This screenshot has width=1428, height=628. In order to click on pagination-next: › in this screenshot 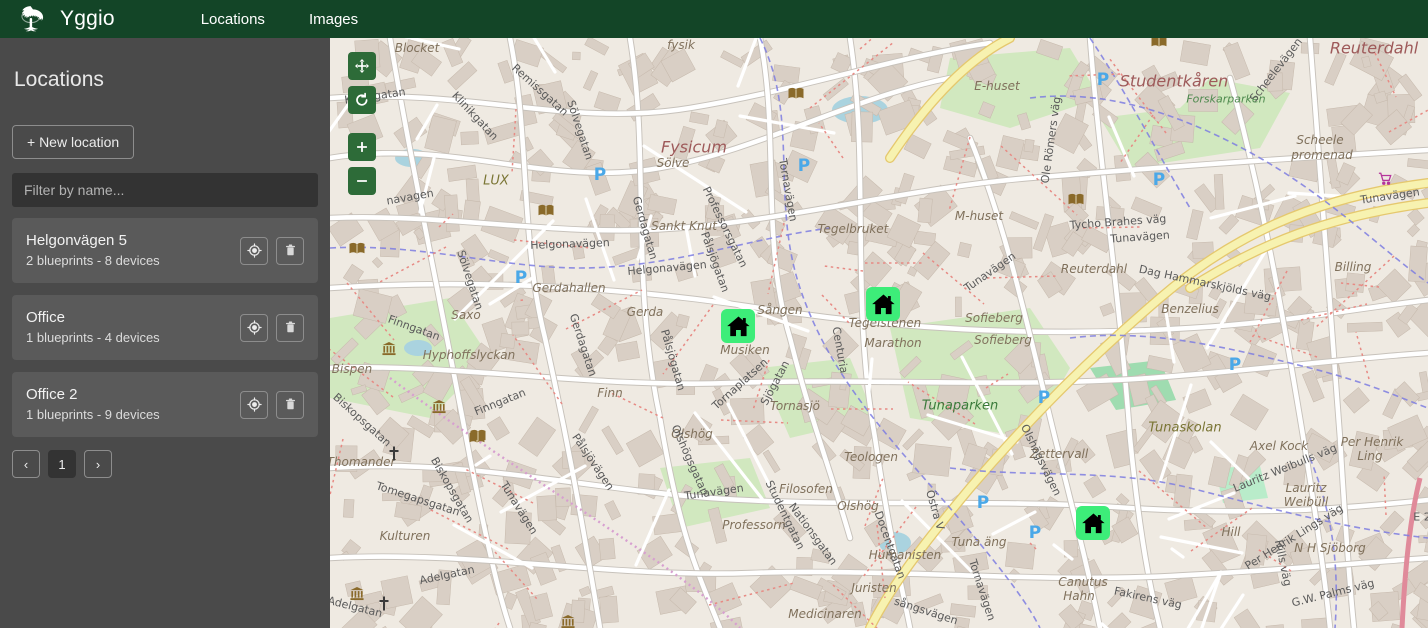, I will do `click(98, 464)`.